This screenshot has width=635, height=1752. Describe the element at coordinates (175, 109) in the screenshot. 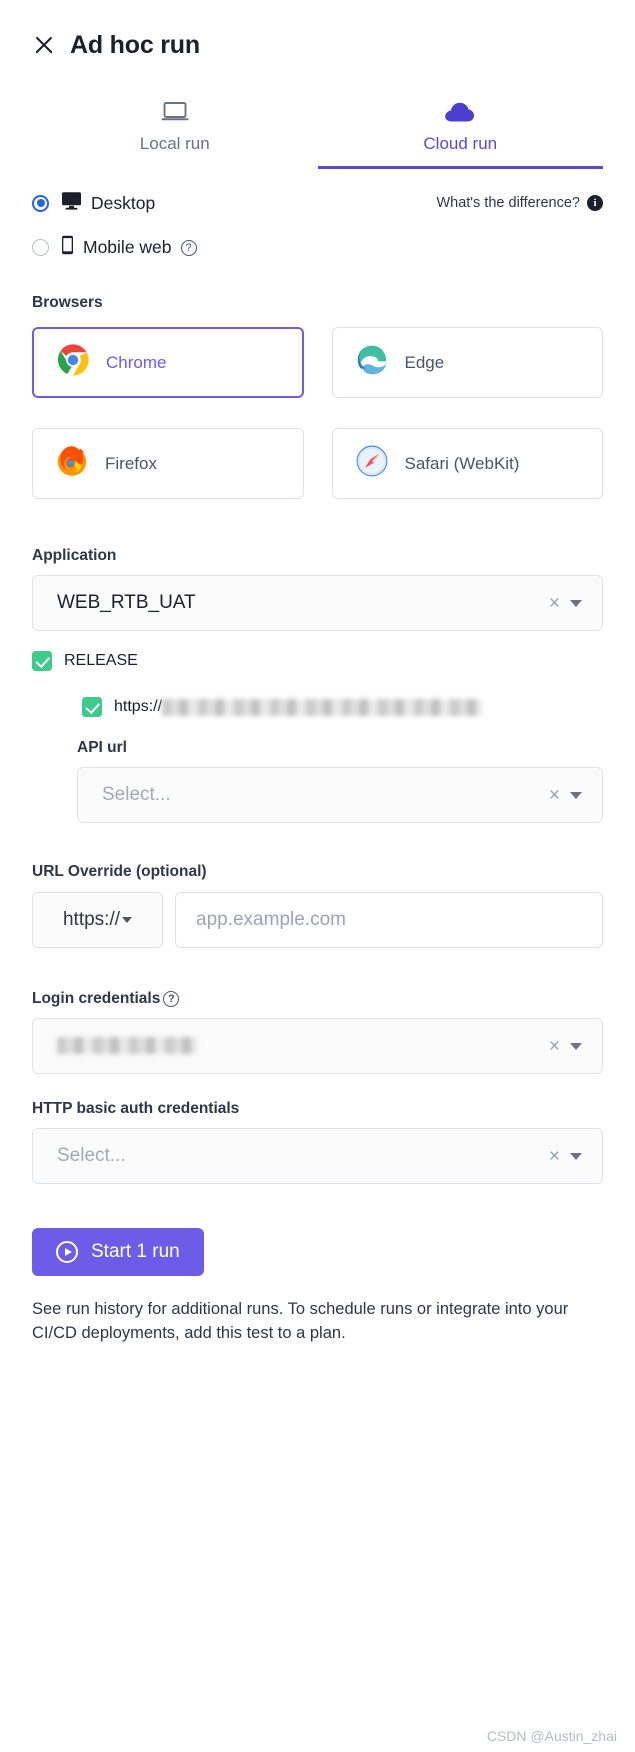

I see `laptop-icon` at that location.